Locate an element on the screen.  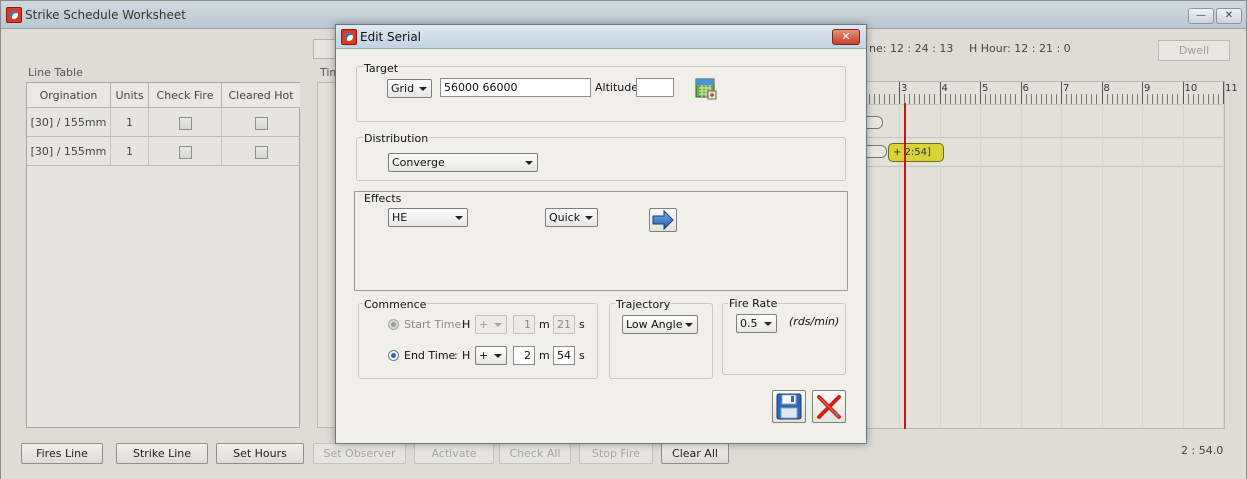
ruler-tick-label: 3 is located at coordinates (904, 88).